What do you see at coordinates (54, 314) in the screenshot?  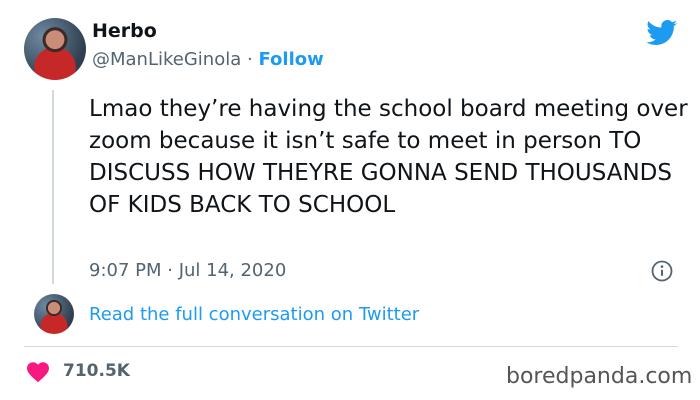 I see `reply-avatar` at bounding box center [54, 314].